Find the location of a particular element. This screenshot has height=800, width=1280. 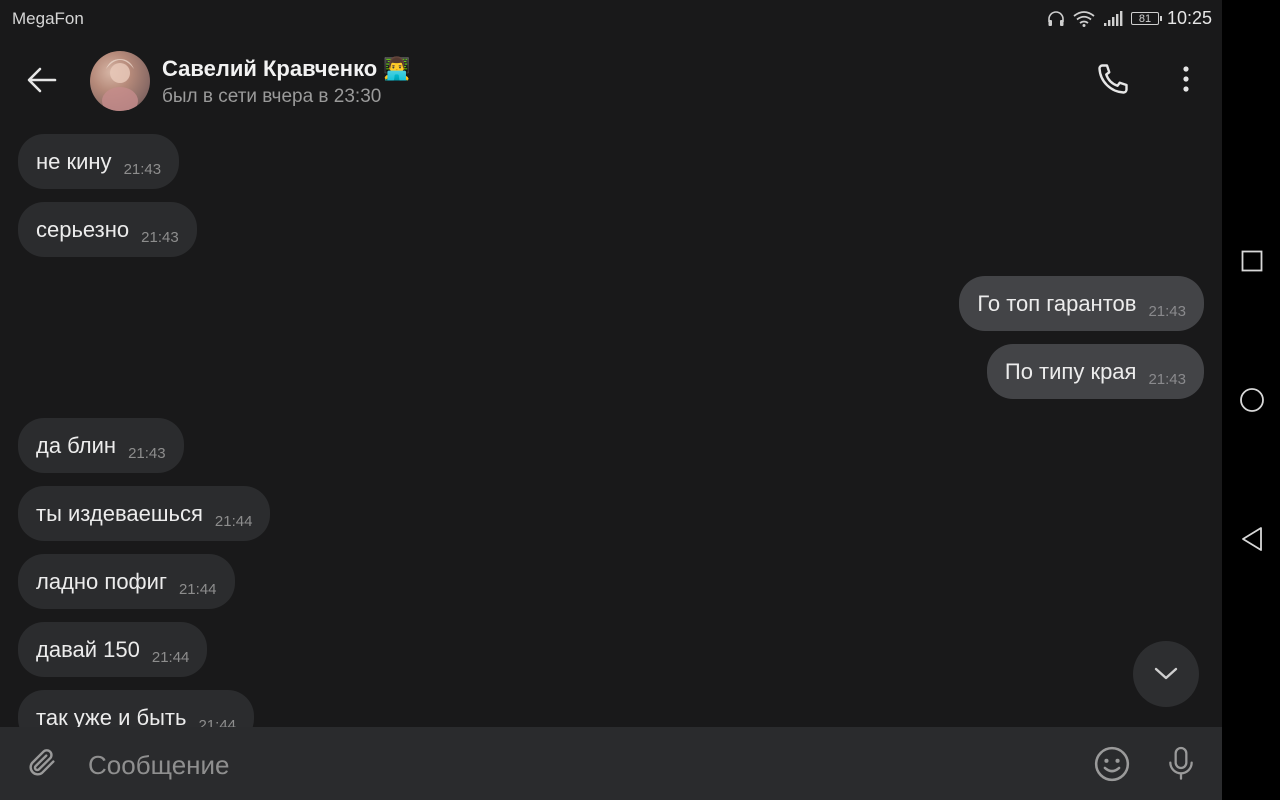

message-input is located at coordinates (578, 765).